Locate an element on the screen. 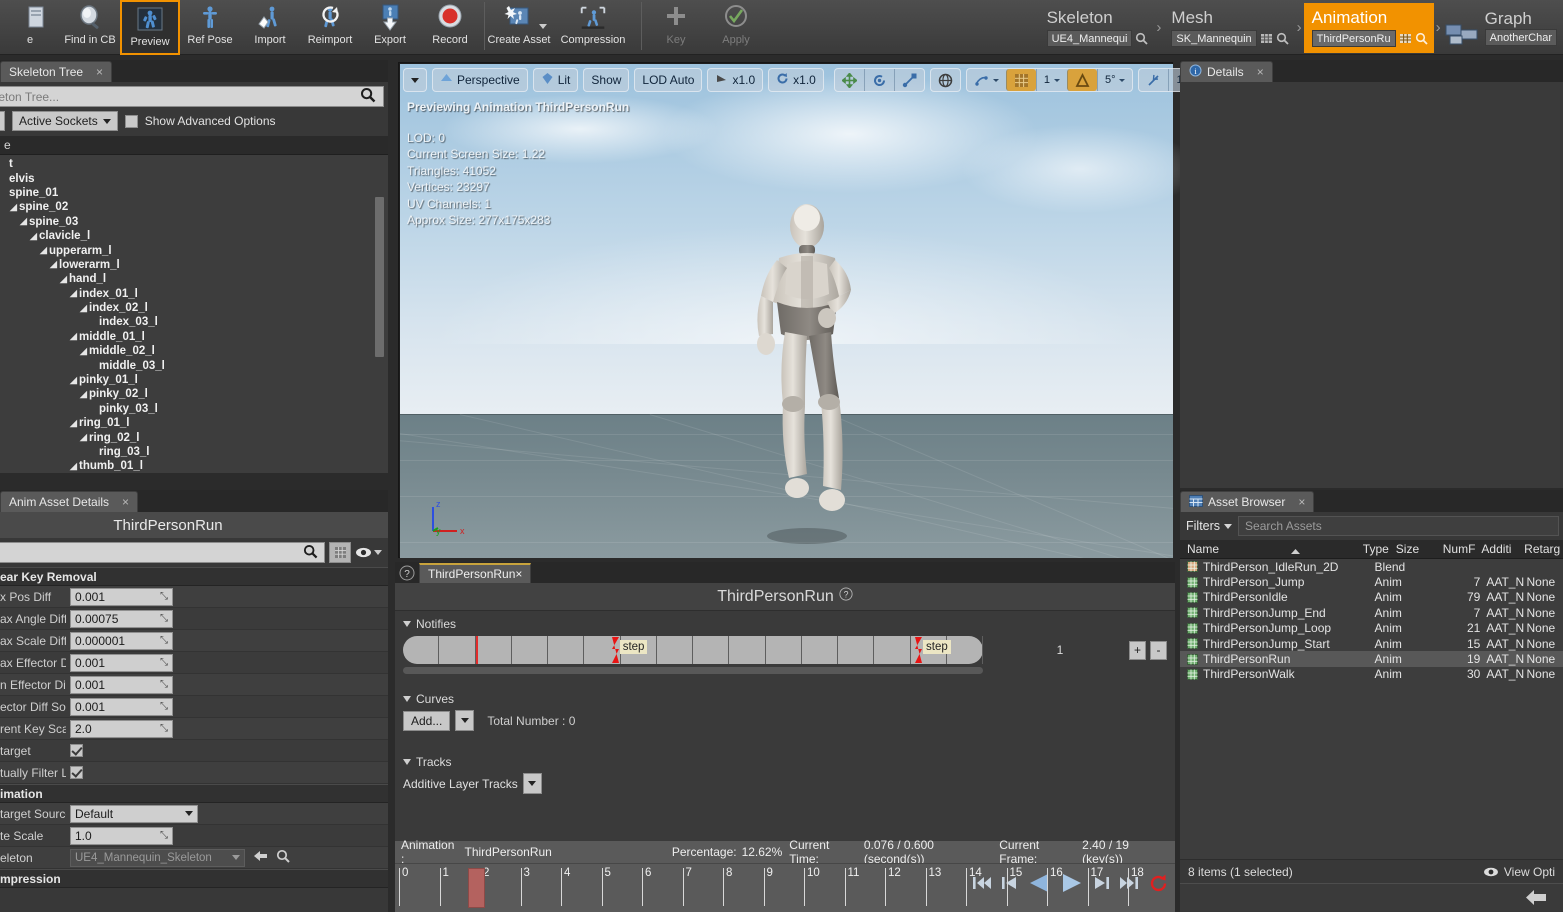 The height and width of the screenshot is (912, 1563). skeleton-bone-row: ◢ middle_01_l is located at coordinates (194, 337).